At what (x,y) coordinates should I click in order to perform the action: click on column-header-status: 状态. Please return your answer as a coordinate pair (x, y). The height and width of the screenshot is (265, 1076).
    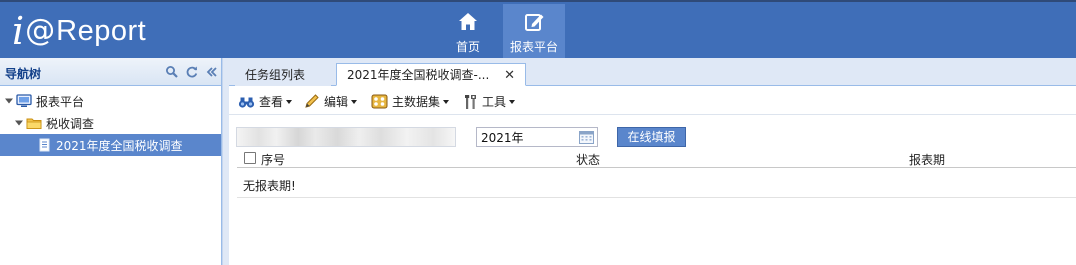
    Looking at the image, I should click on (588, 159).